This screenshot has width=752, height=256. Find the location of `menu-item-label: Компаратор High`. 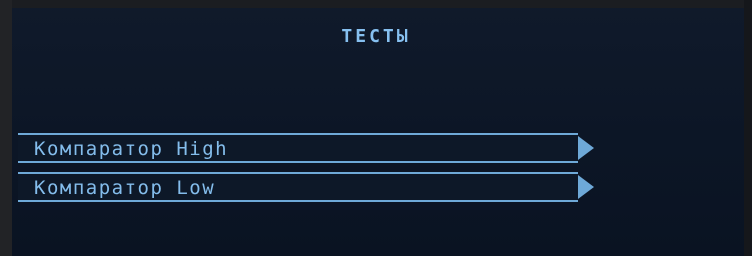

menu-item-label: Компаратор High is located at coordinates (131, 149).